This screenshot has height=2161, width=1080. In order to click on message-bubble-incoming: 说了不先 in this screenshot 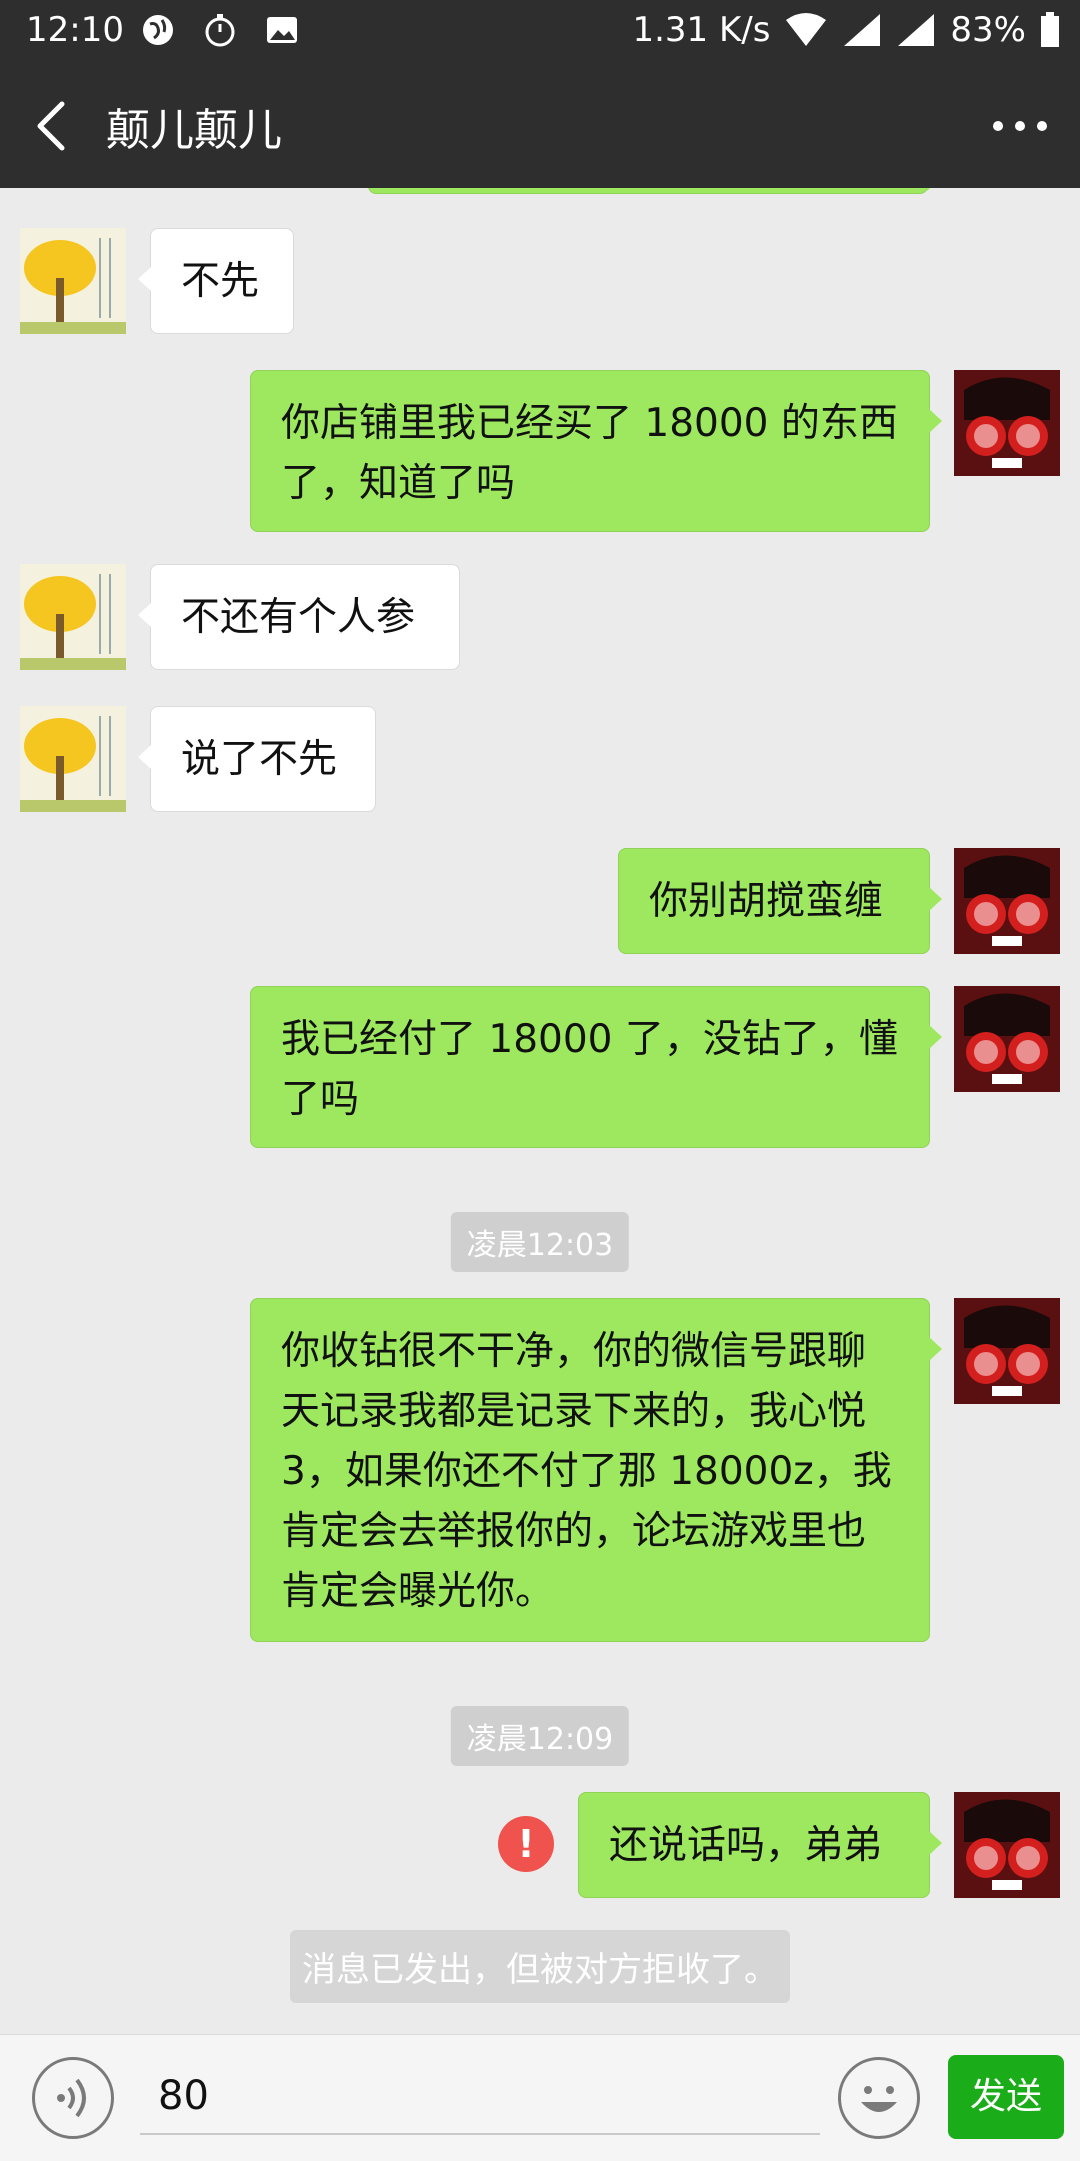, I will do `click(257, 759)`.